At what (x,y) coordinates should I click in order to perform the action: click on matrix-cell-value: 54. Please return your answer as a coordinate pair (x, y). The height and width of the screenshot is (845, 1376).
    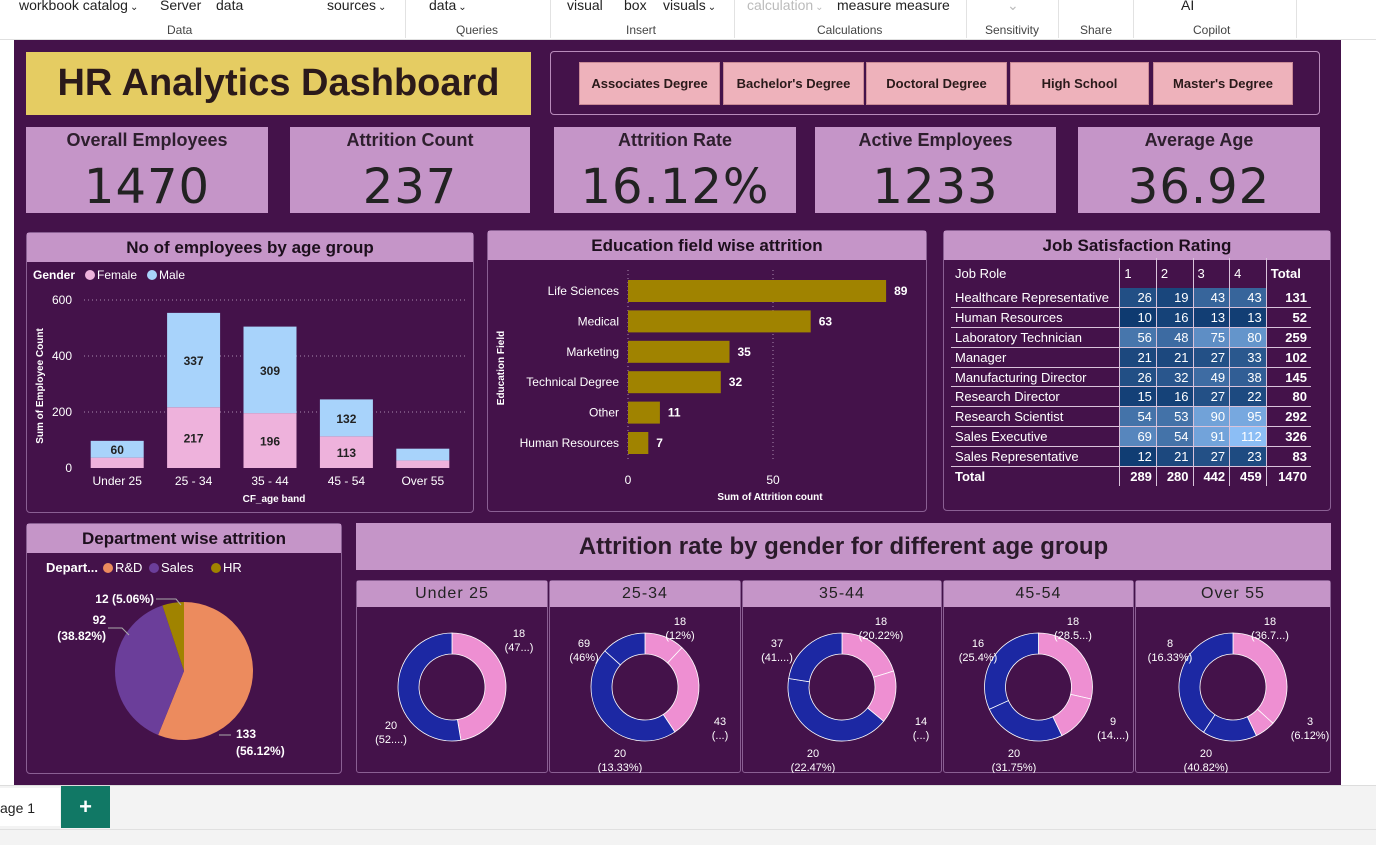
    Looking at the image, I should click on (1138, 417).